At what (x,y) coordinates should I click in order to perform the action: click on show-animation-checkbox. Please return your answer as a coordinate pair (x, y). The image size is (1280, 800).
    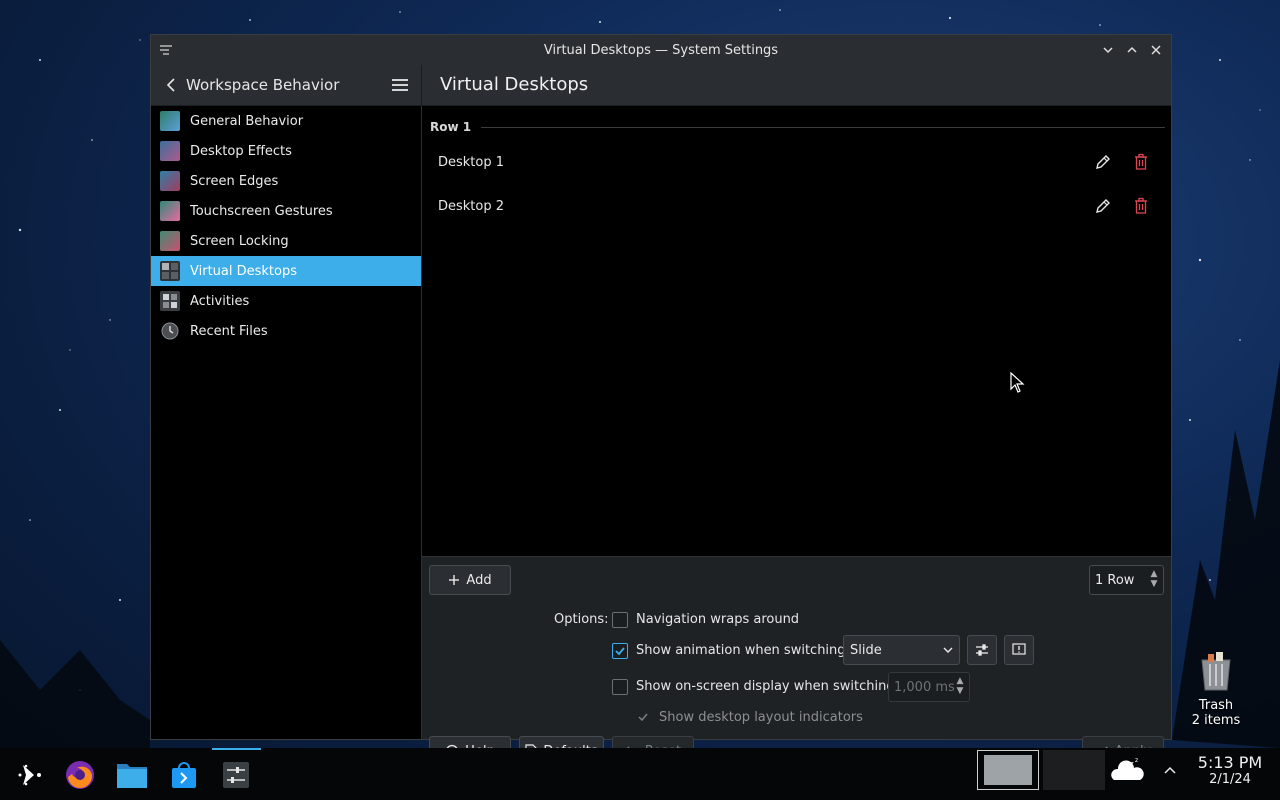
    Looking at the image, I should click on (620, 651).